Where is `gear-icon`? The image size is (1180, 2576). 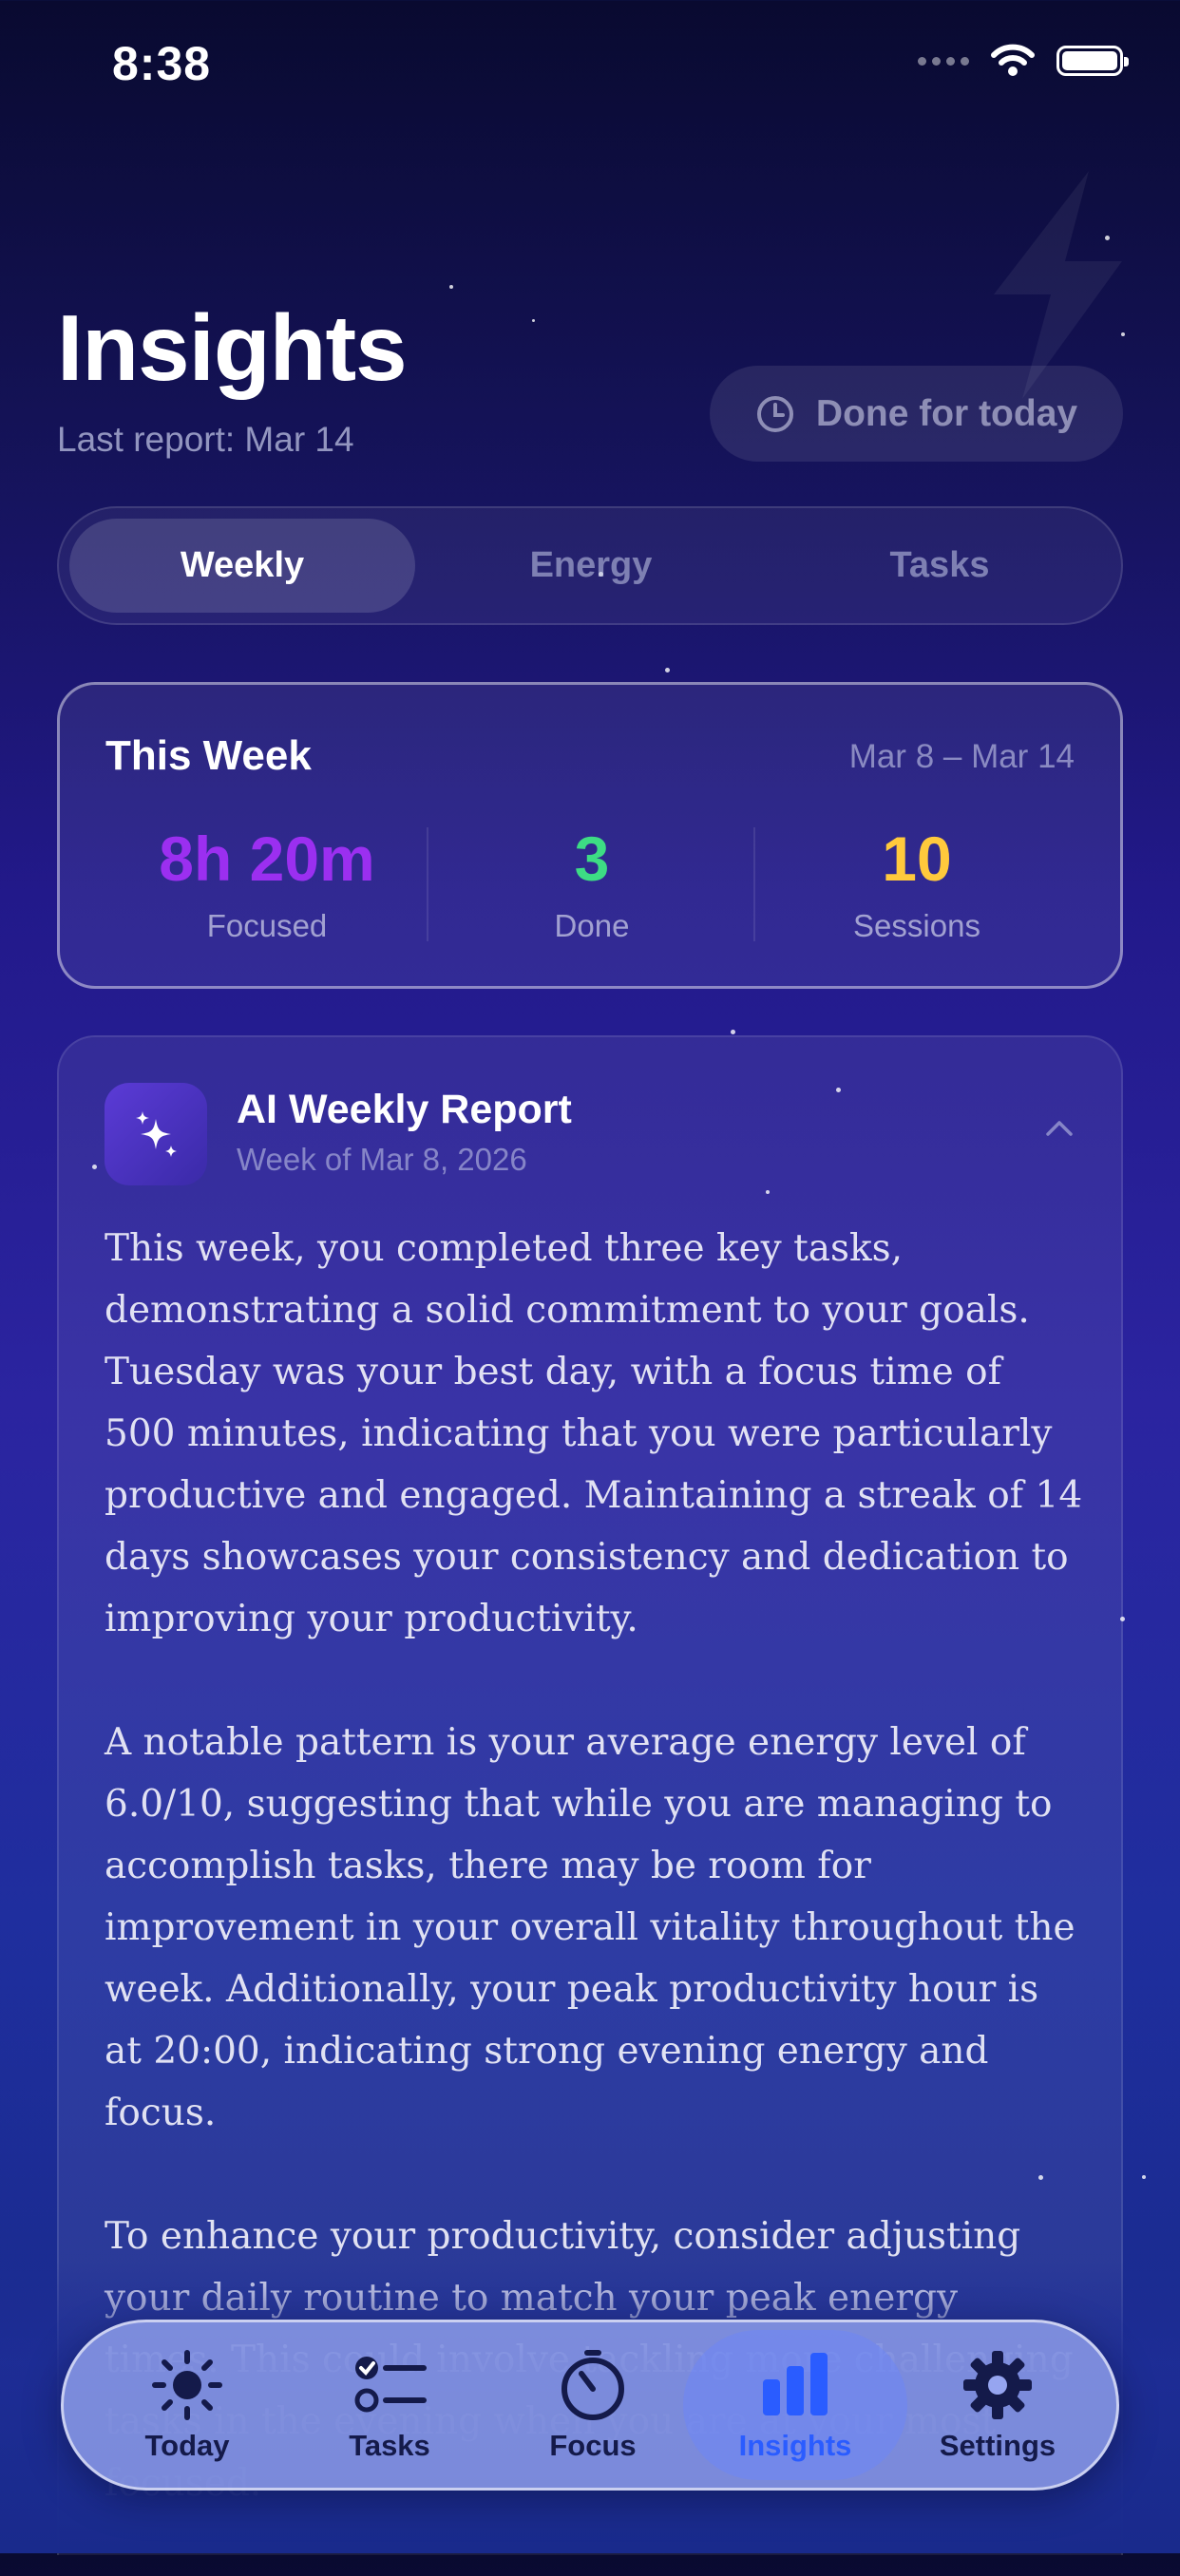
gear-icon is located at coordinates (997, 2385).